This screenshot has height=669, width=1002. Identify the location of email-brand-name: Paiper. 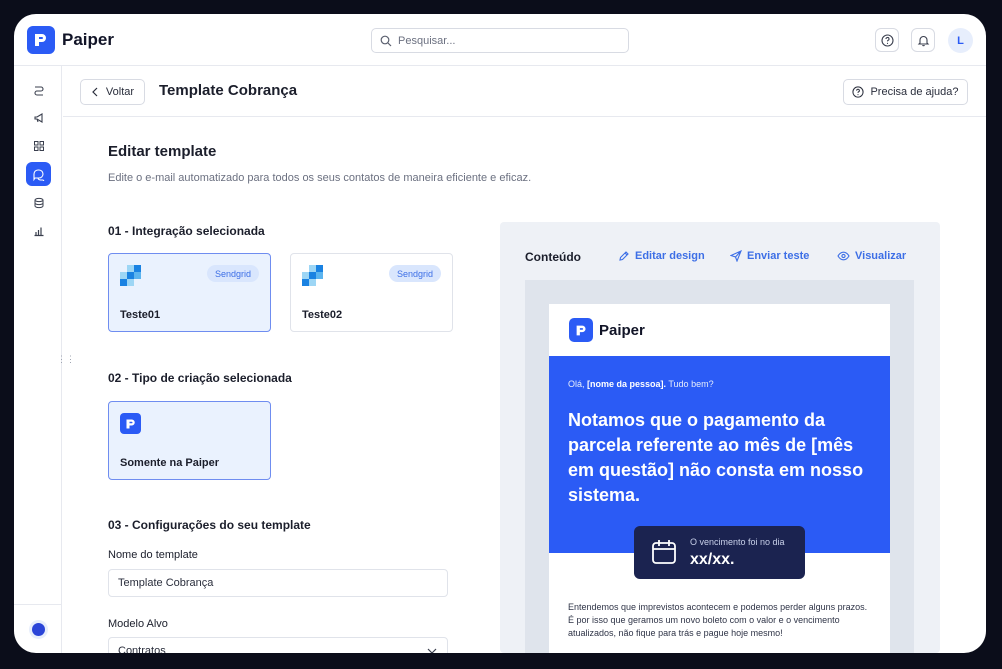
(622, 330).